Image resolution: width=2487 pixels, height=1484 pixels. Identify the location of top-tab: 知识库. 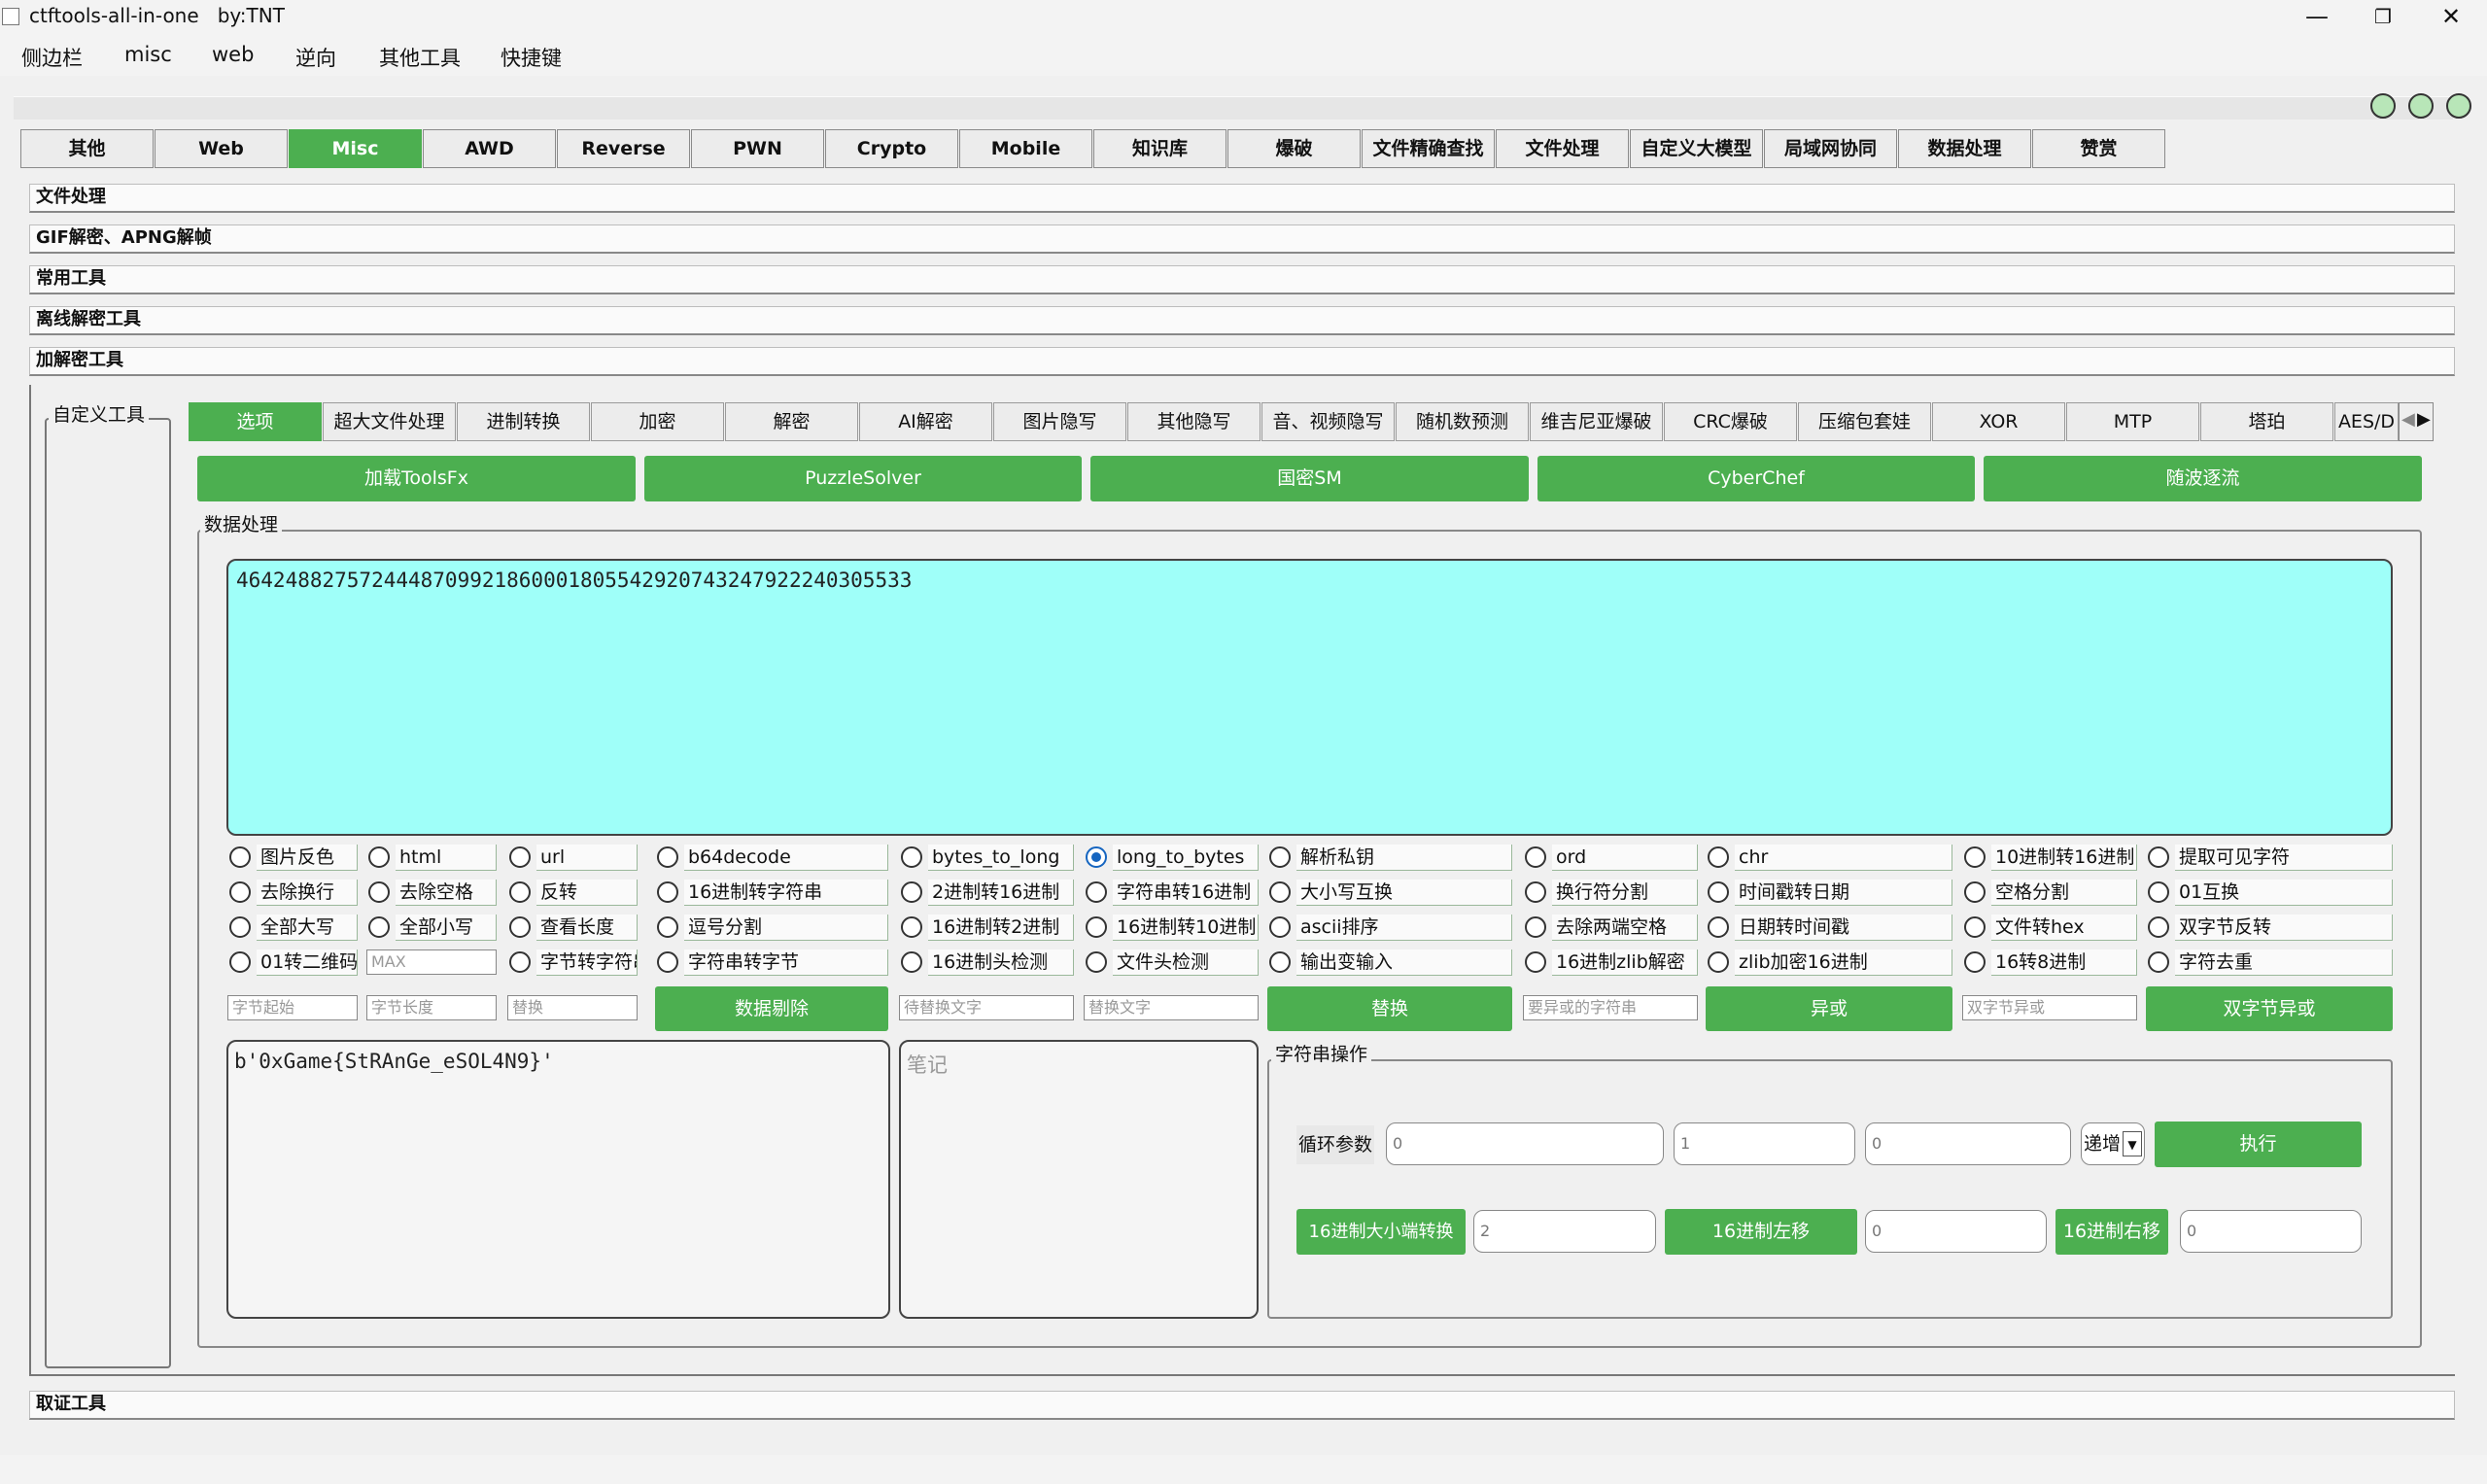
(1159, 148).